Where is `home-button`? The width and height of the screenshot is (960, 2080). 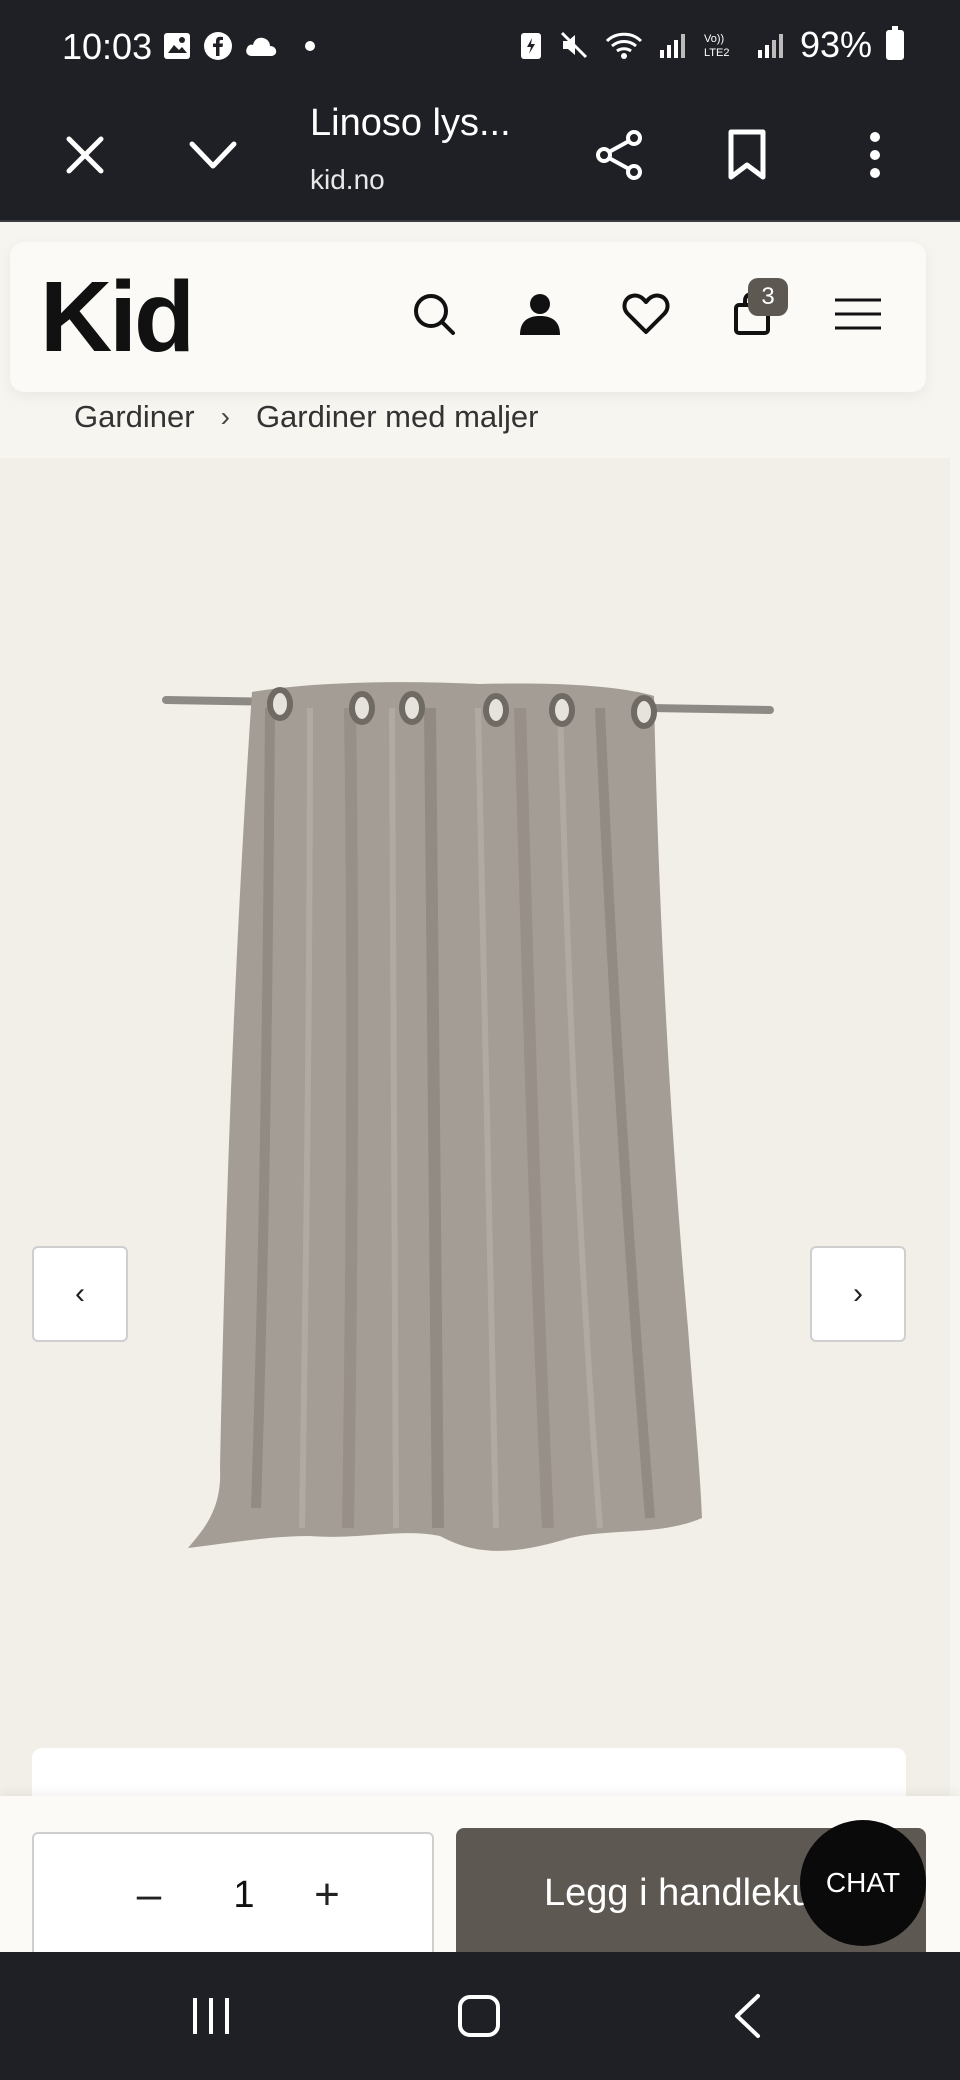
home-button is located at coordinates (479, 2016).